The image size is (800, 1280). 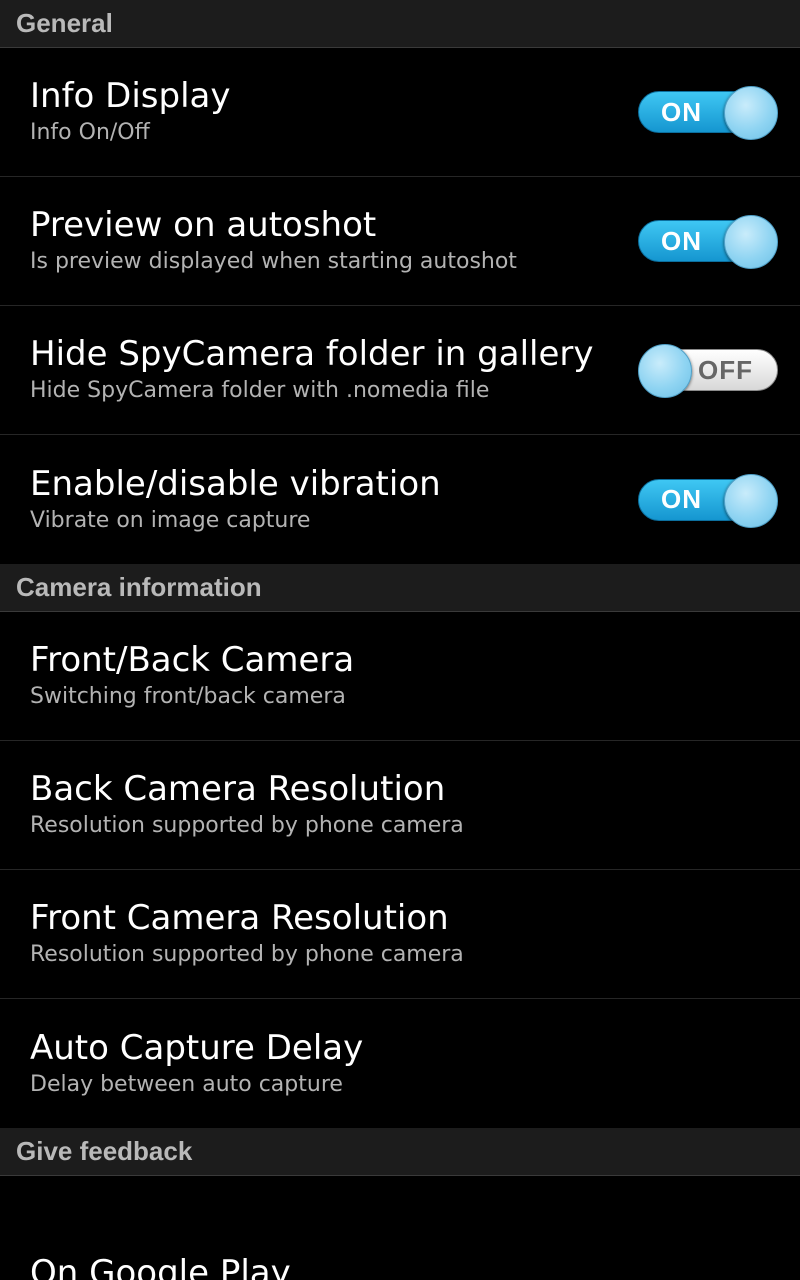 What do you see at coordinates (400, 1228) in the screenshot?
I see `pref-on-google-play: On Google Play` at bounding box center [400, 1228].